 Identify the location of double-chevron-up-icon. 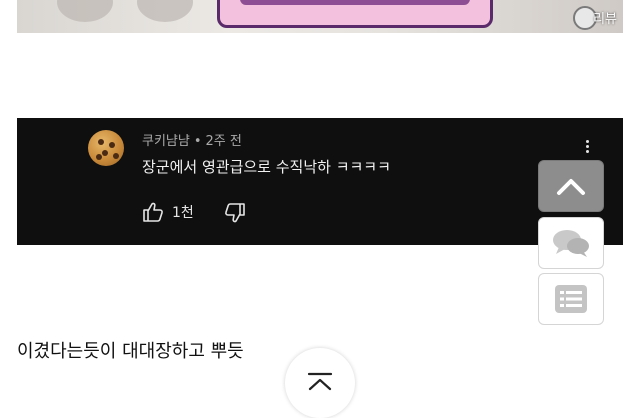
(320, 381).